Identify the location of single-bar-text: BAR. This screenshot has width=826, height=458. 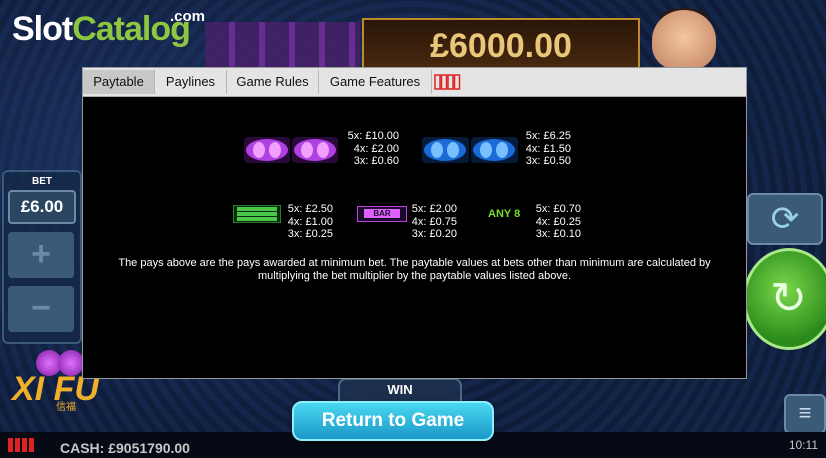
(382, 213).